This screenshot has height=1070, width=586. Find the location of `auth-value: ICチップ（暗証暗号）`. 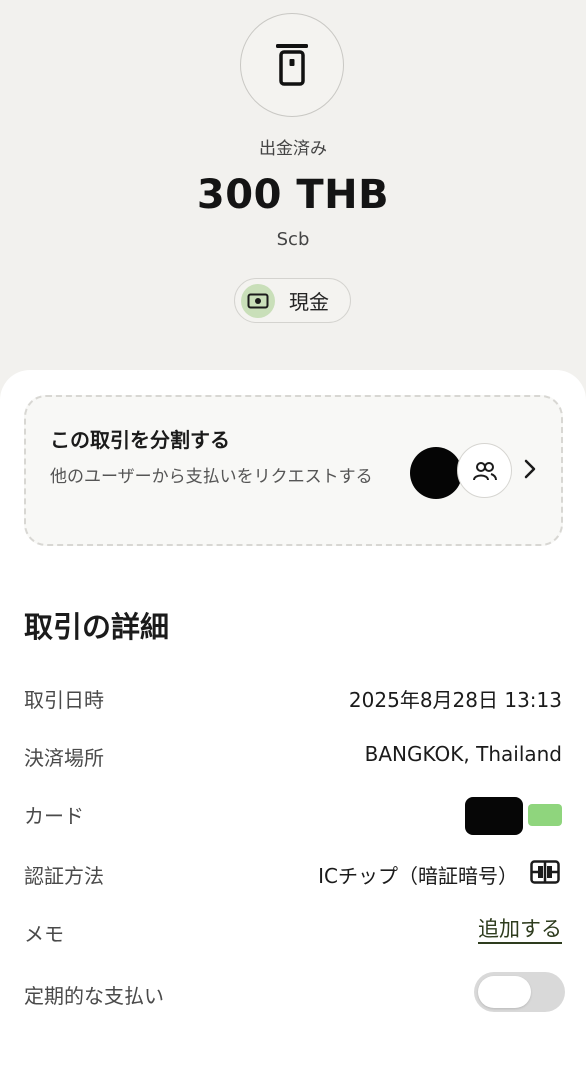

auth-value: ICチップ（暗証暗号） is located at coordinates (418, 876).